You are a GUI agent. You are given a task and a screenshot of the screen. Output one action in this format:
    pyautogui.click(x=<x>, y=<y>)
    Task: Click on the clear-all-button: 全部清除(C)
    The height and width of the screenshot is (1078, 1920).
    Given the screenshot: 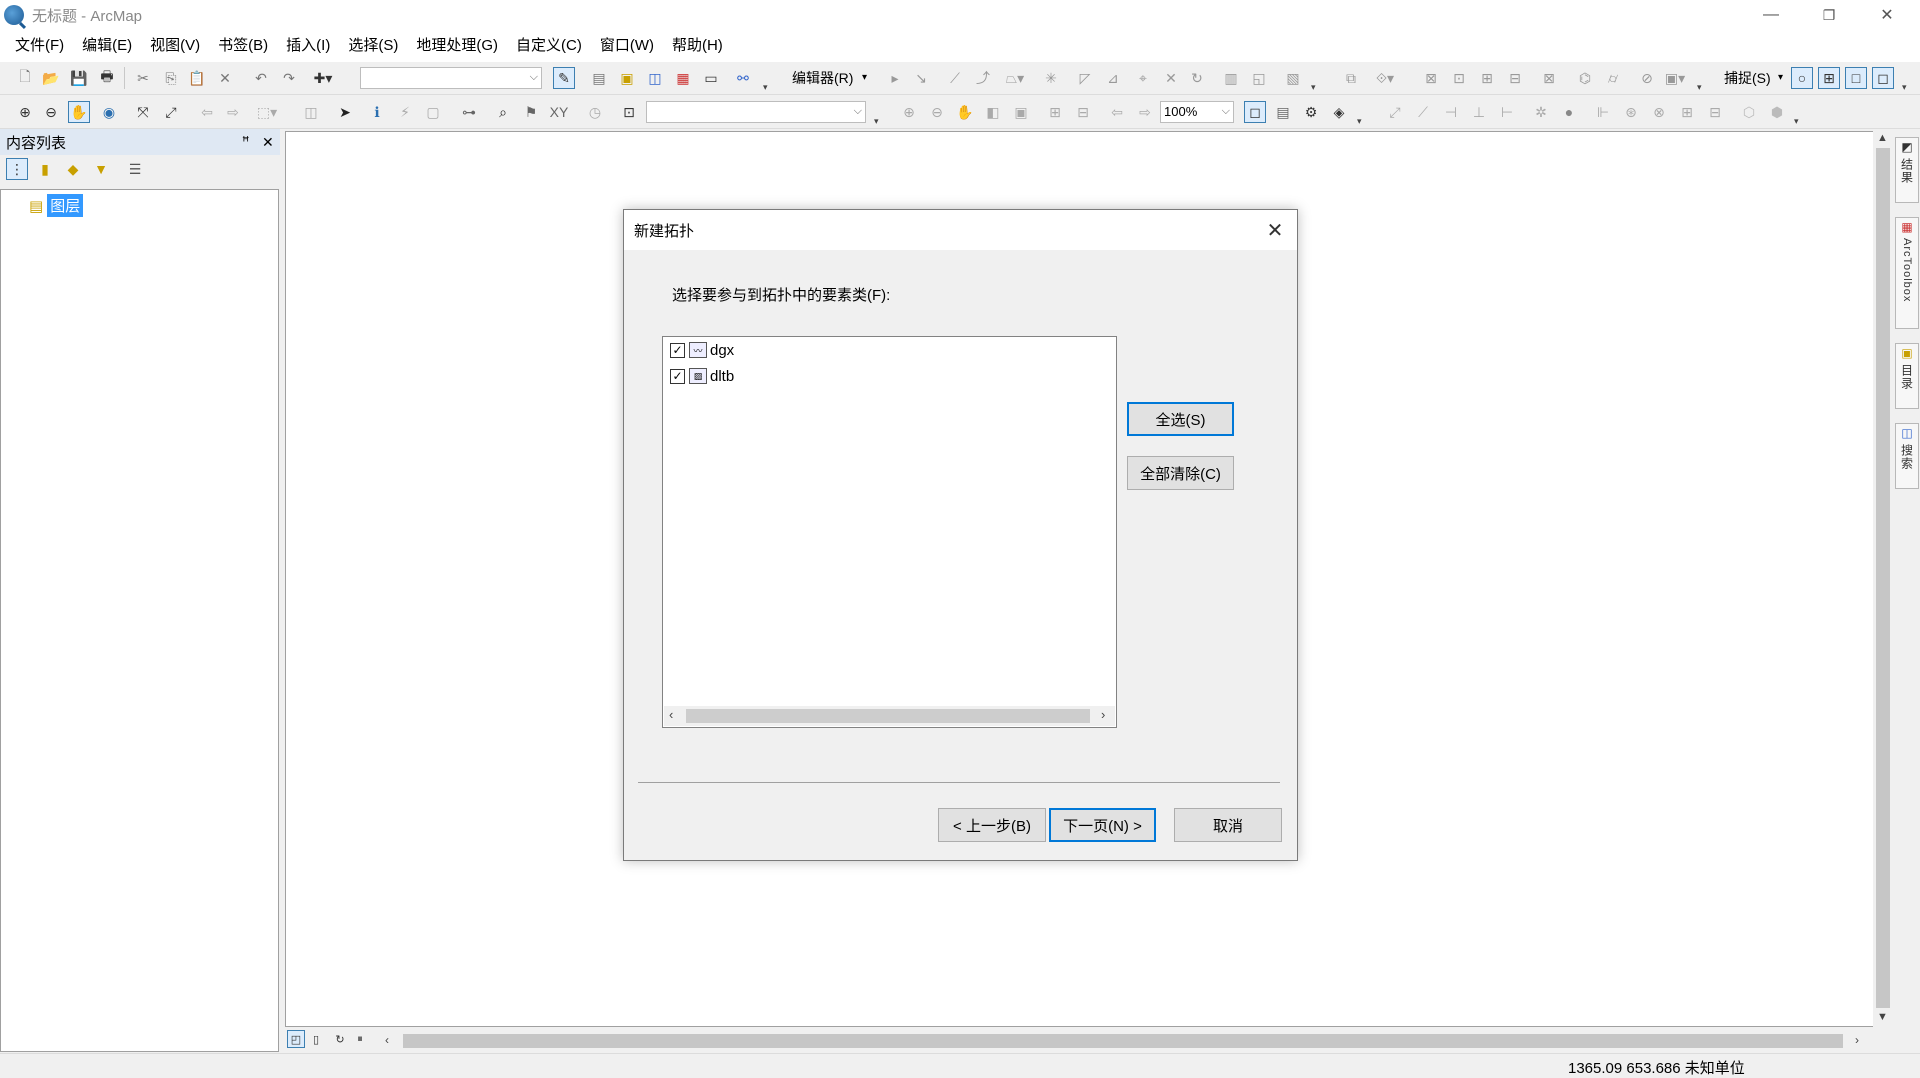 What is the action you would take?
    pyautogui.click(x=1180, y=473)
    